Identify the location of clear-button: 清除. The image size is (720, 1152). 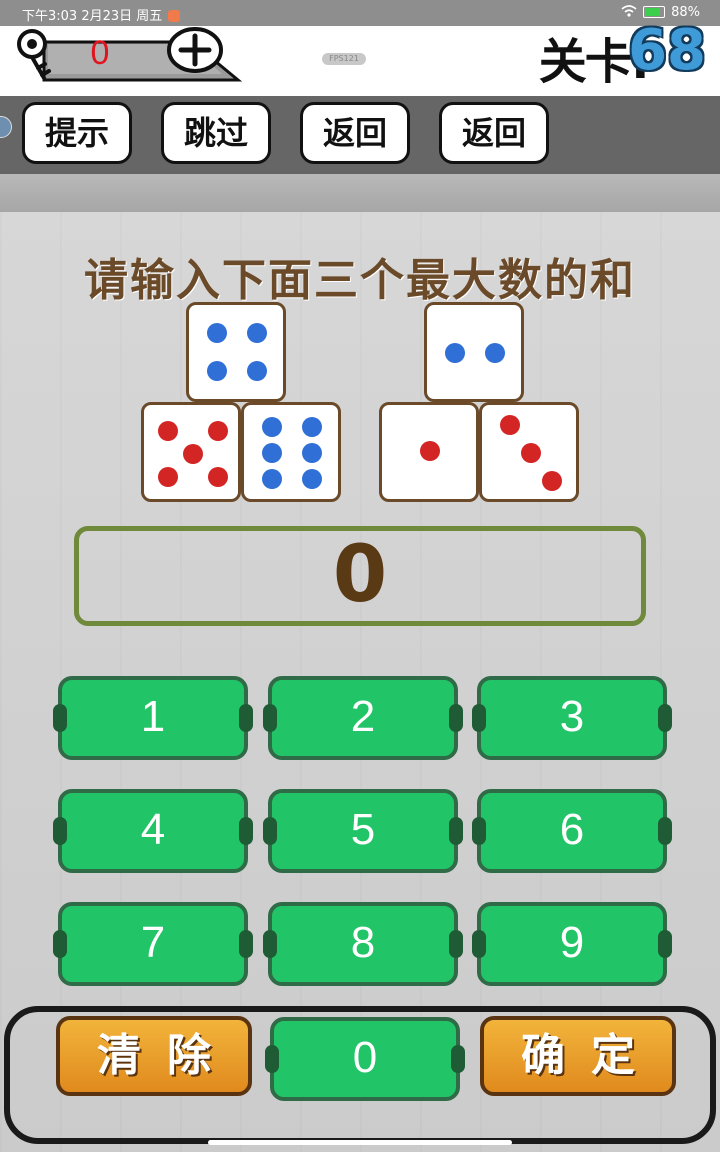
(154, 1056).